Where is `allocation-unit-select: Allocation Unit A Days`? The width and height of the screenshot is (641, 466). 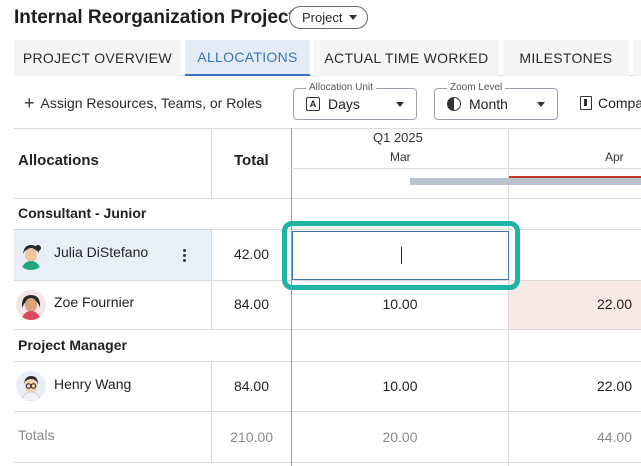 allocation-unit-select: Allocation Unit A Days is located at coordinates (355, 101).